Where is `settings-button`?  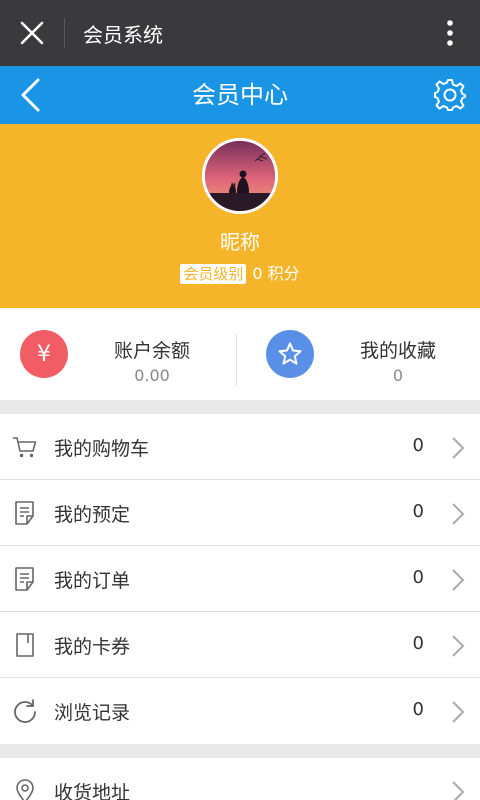 settings-button is located at coordinates (450, 95).